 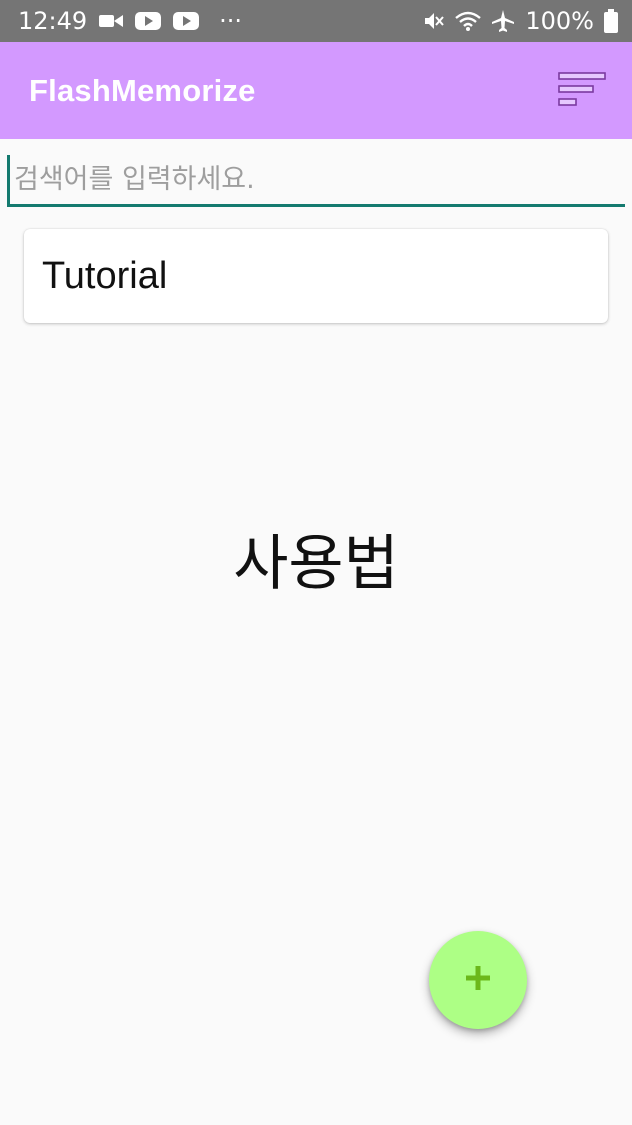 What do you see at coordinates (434, 21) in the screenshot?
I see `mute-icon` at bounding box center [434, 21].